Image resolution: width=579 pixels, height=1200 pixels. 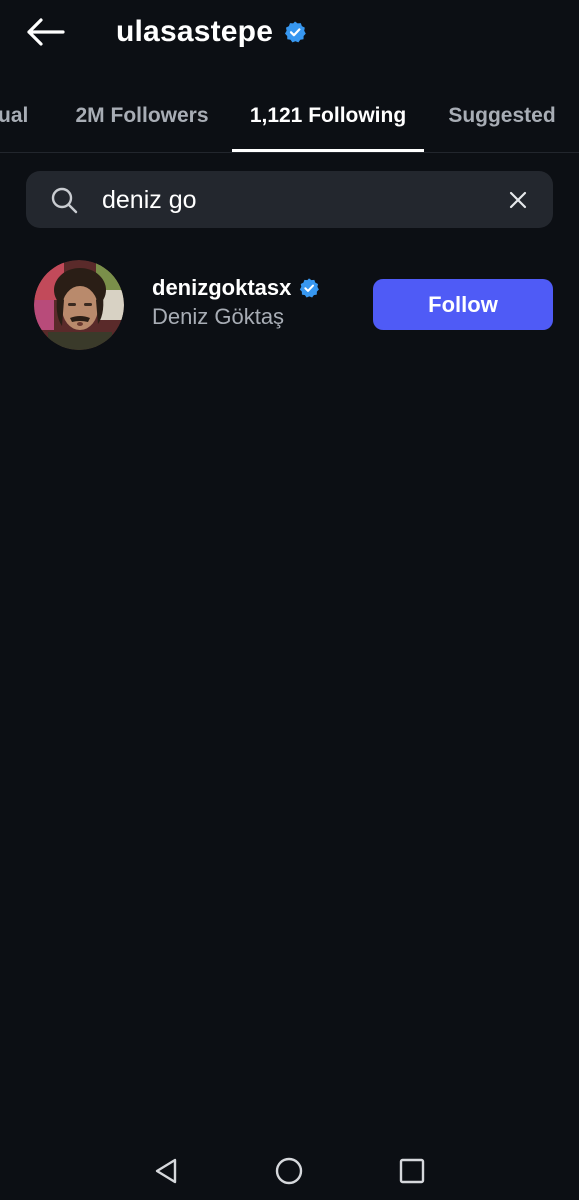 I want to click on tab-following: 1,121 Following, so click(x=328, y=117).